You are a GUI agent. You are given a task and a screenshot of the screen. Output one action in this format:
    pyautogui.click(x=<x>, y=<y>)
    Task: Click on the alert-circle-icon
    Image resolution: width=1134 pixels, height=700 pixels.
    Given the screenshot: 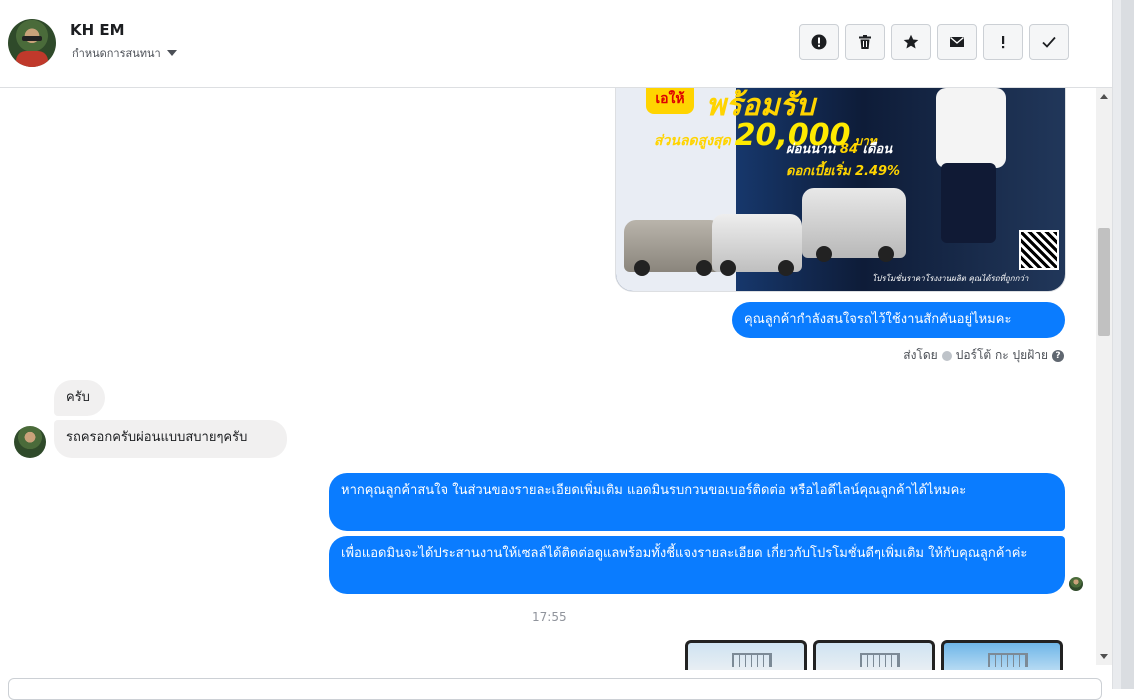 What is the action you would take?
    pyautogui.click(x=819, y=42)
    